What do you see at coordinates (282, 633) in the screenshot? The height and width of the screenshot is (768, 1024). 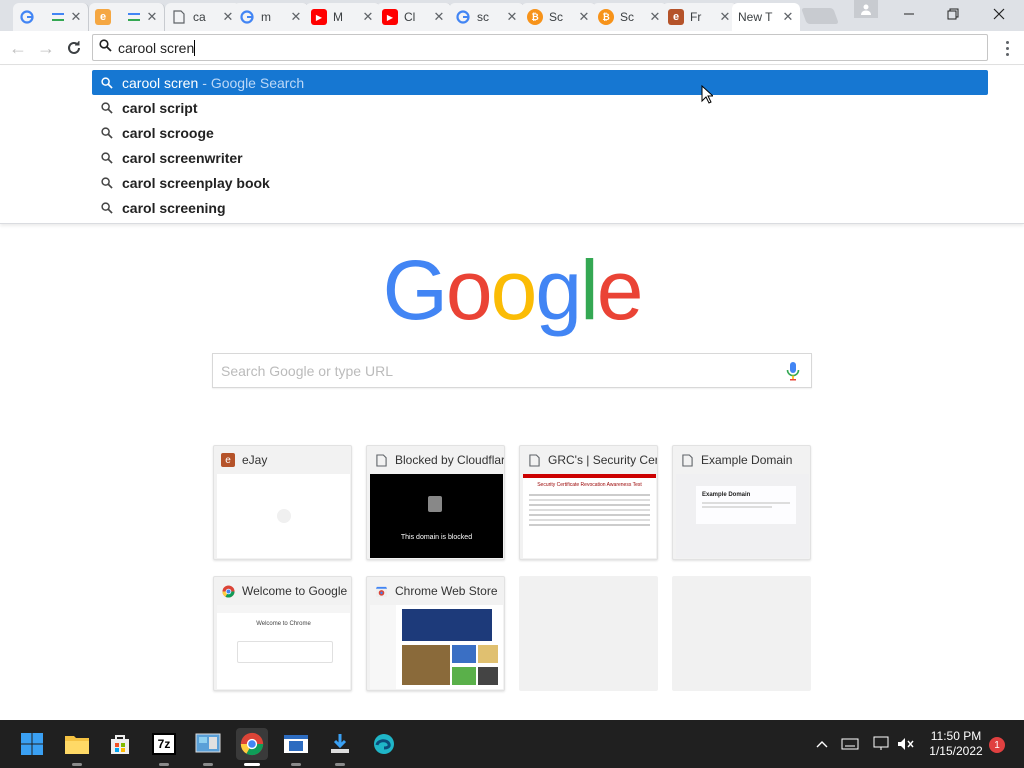 I see `most-visited-tile: Welcome to Google C Welcome to Chrome` at bounding box center [282, 633].